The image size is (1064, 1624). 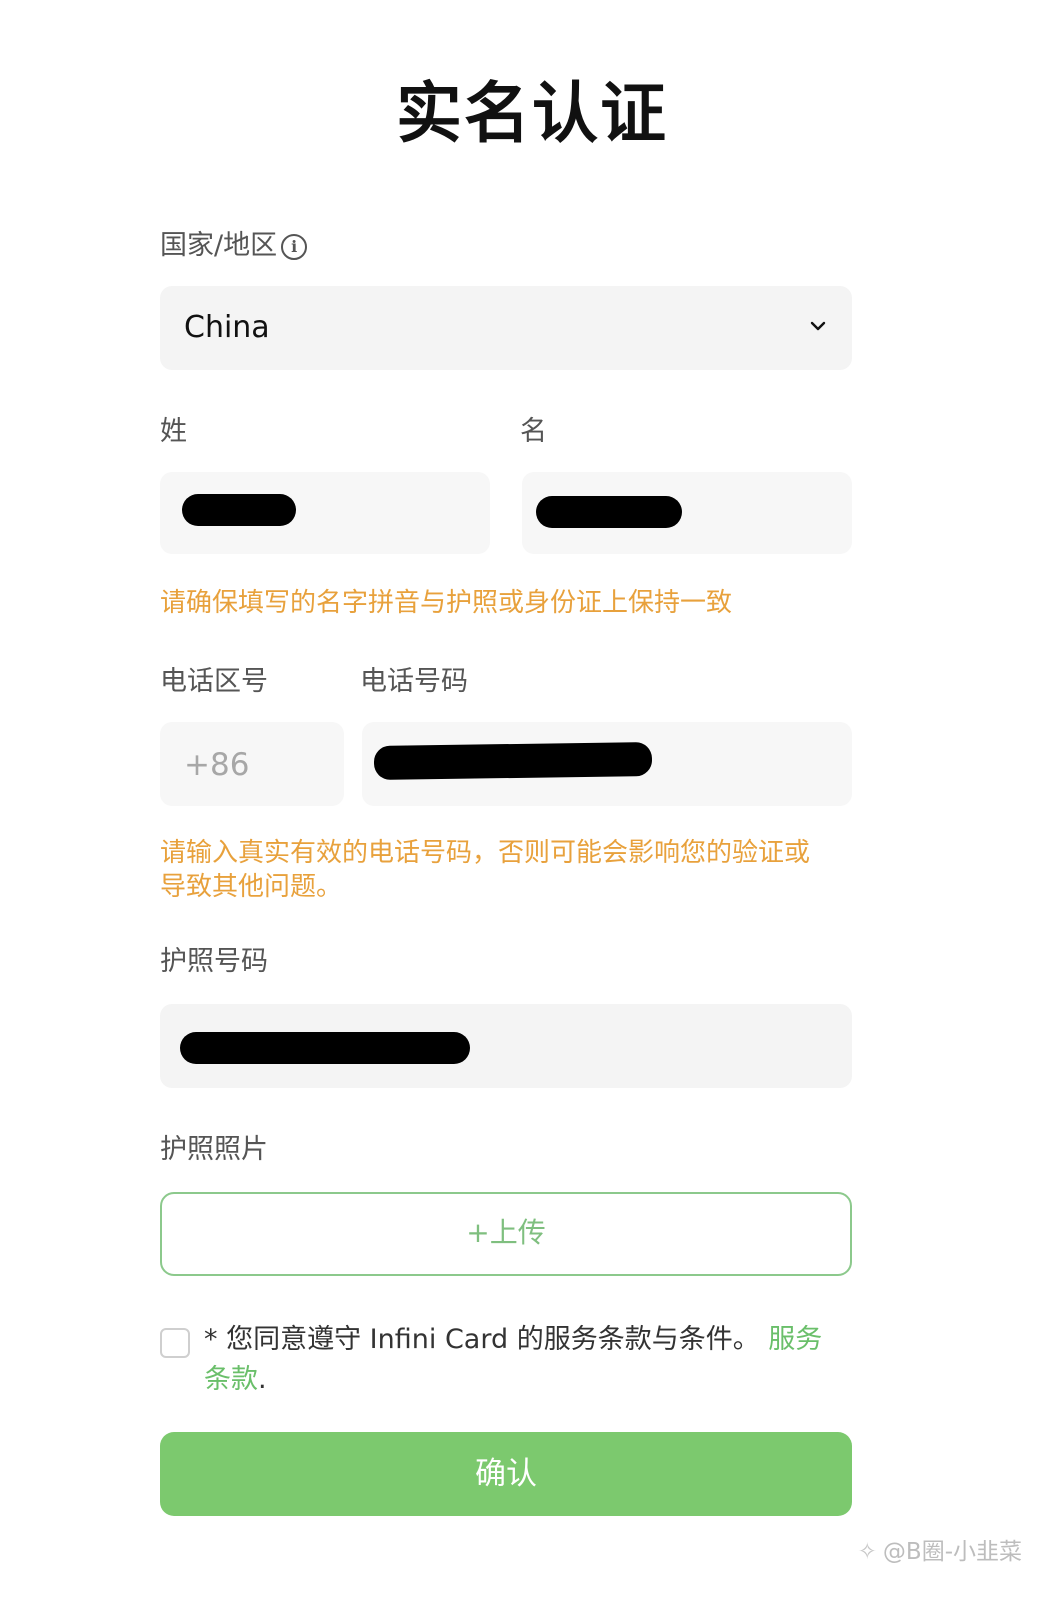 What do you see at coordinates (175, 1343) in the screenshot?
I see `terms-checkbox` at bounding box center [175, 1343].